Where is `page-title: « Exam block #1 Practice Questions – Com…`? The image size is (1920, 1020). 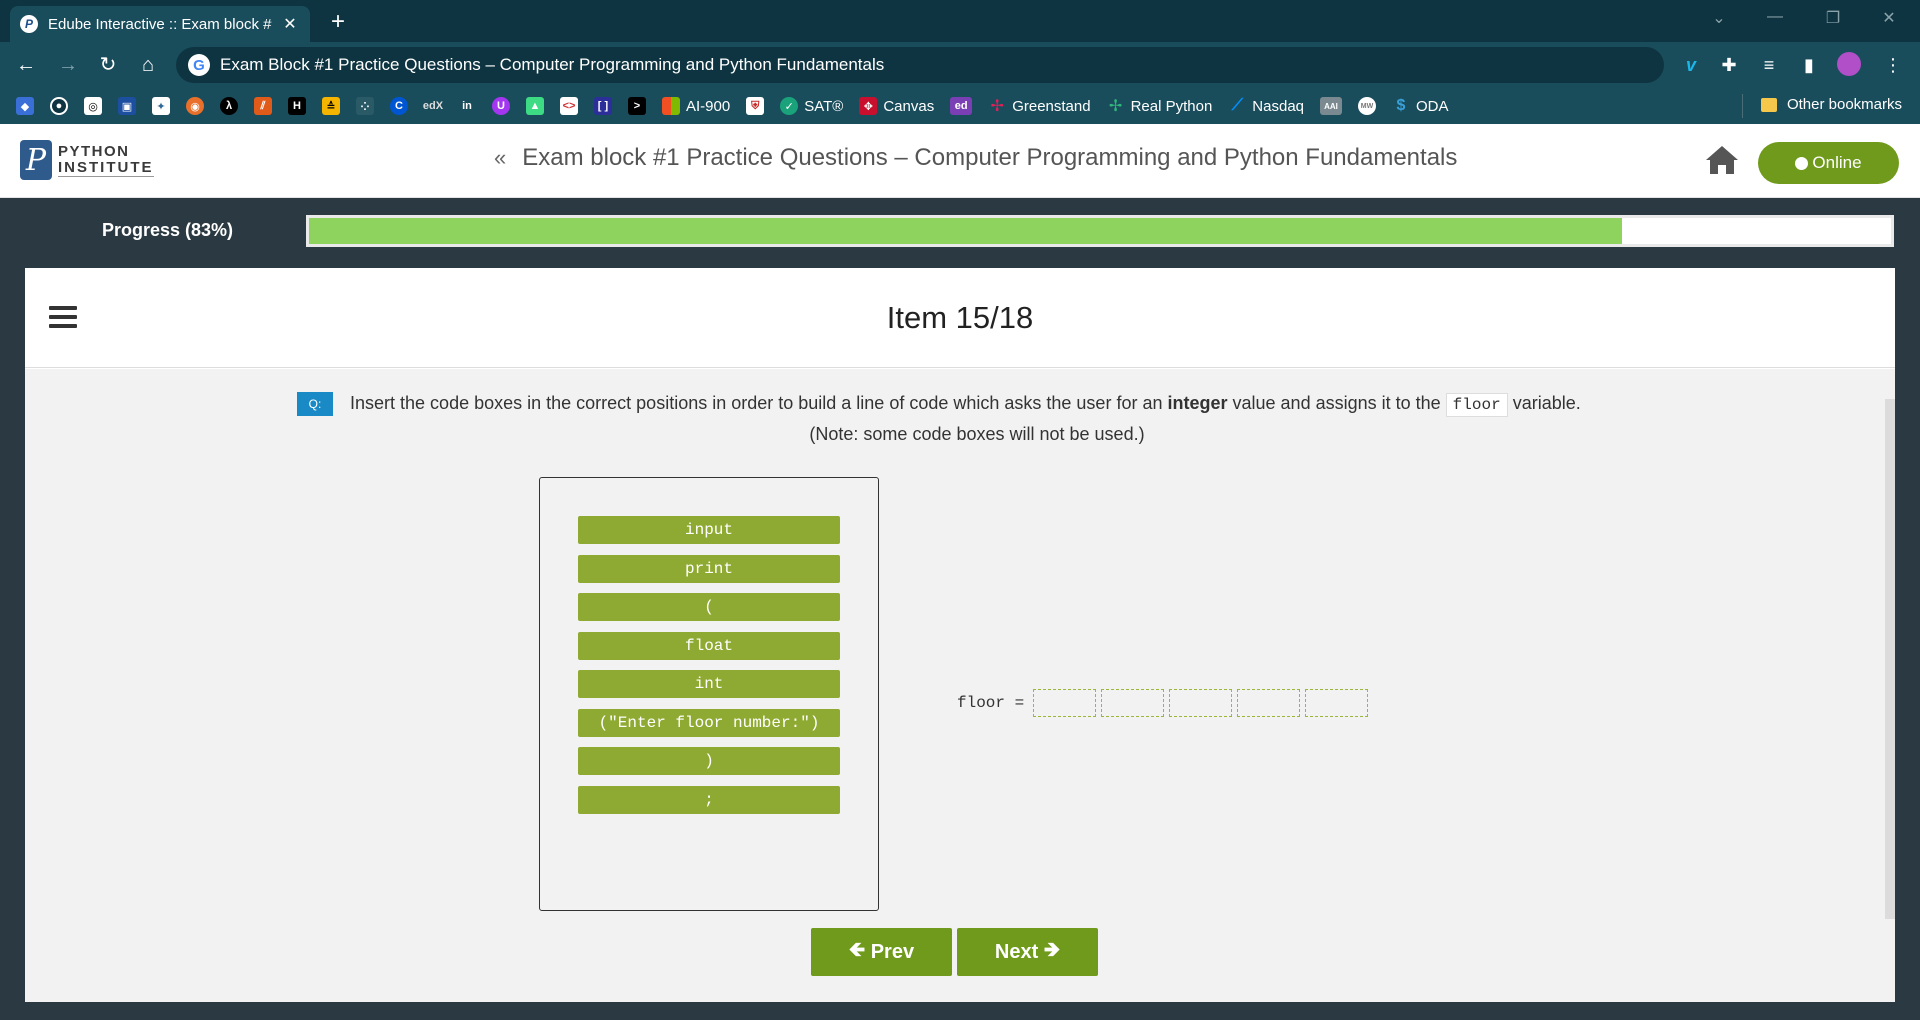 page-title: « Exam block #1 Practice Questions – Com… is located at coordinates (975, 158).